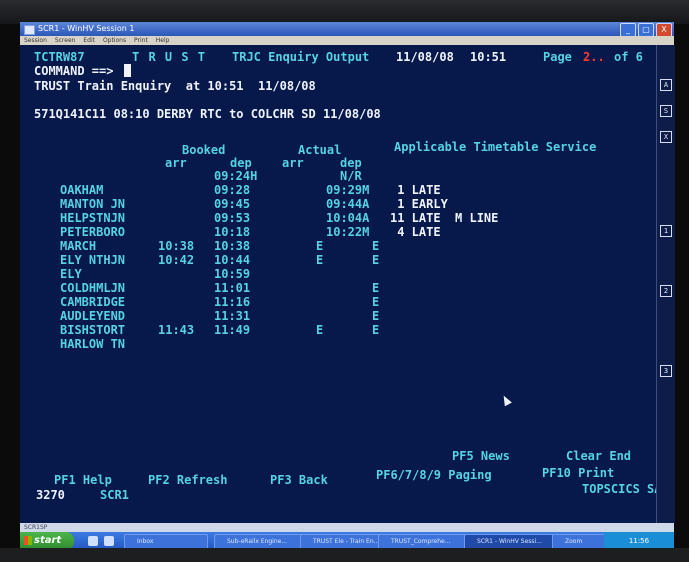  Describe the element at coordinates (344, 555) in the screenshot. I see `photo-background-bottom` at that location.